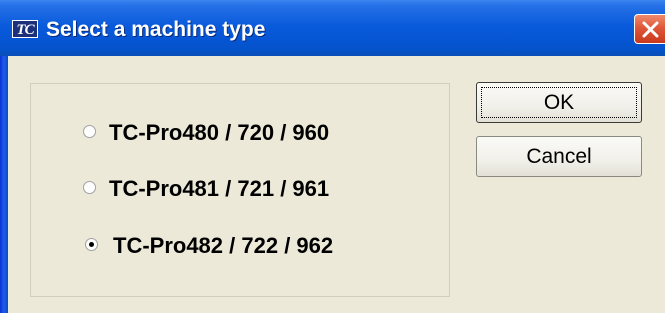 The height and width of the screenshot is (313, 665). I want to click on option-tc-pro482: TC-Pro482 / 722 / 962, so click(241, 246).